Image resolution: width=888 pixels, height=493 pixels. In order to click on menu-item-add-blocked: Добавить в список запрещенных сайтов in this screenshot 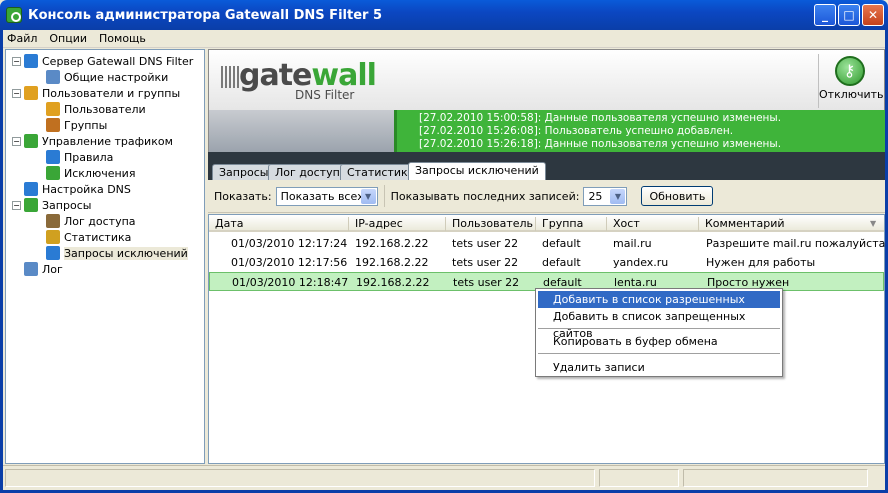, I will do `click(659, 324)`.